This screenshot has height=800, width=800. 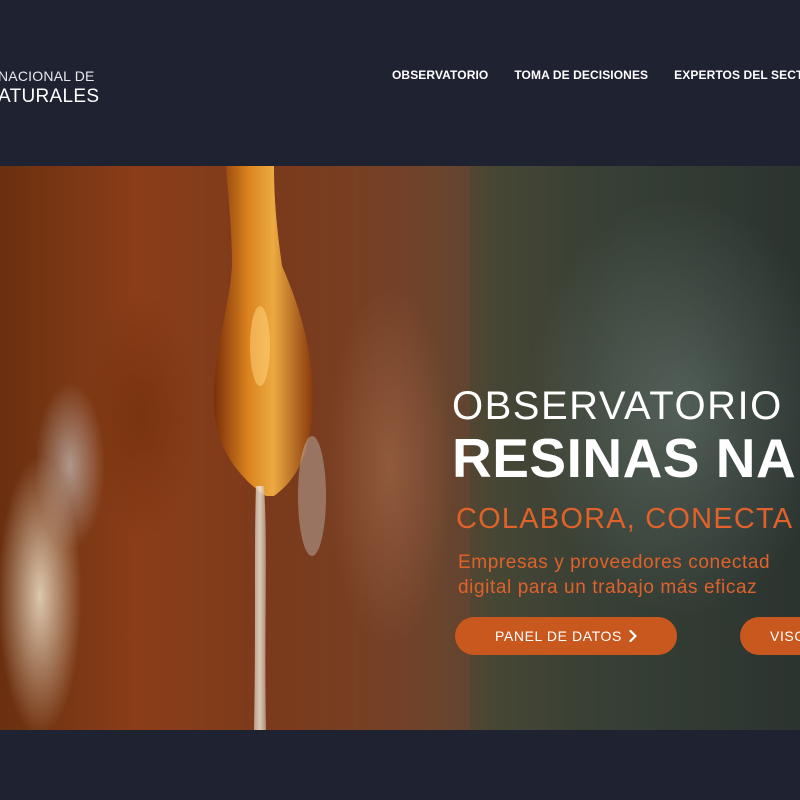 What do you see at coordinates (625, 519) in the screenshot?
I see `hero-tagline: COLABORA, CONECTA` at bounding box center [625, 519].